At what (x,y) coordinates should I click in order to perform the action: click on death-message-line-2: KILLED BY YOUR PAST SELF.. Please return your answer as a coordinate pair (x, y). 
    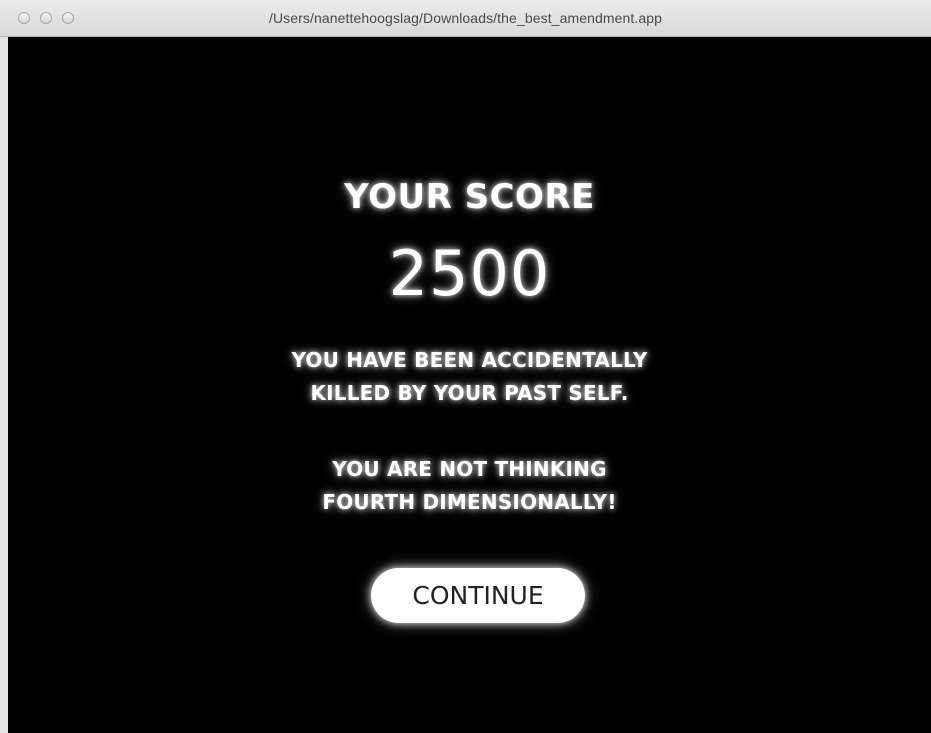
    Looking at the image, I should click on (469, 393).